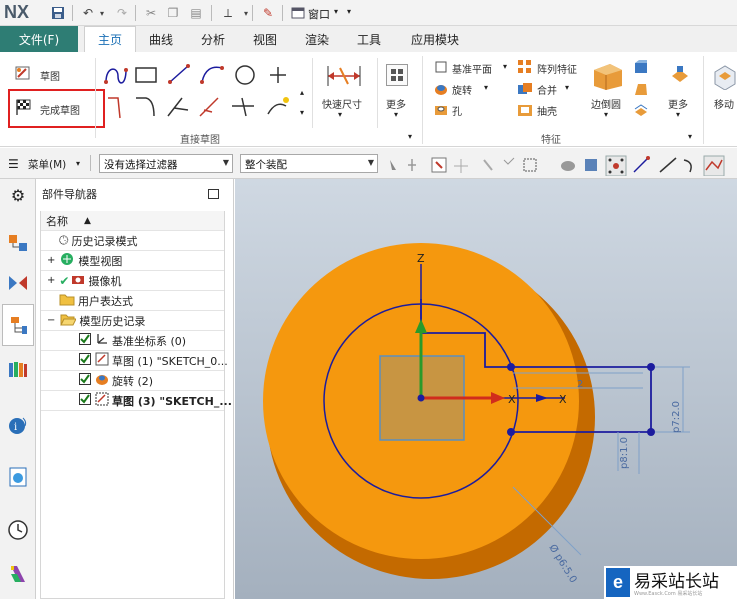  I want to click on gear-icon: ⚙, so click(18, 195).